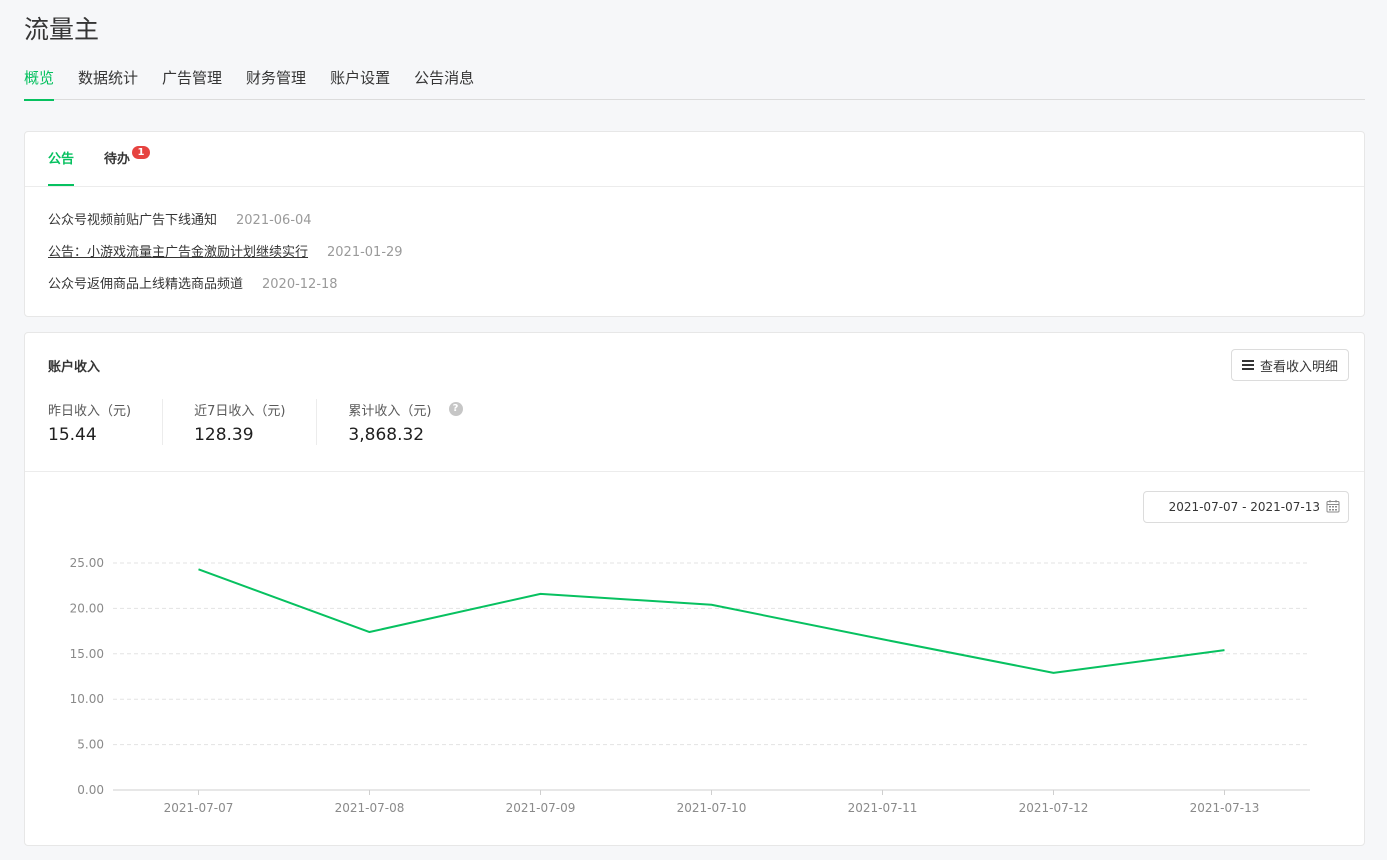  Describe the element at coordinates (87, 608) in the screenshot. I see `y-tick-label: 20.00` at that location.